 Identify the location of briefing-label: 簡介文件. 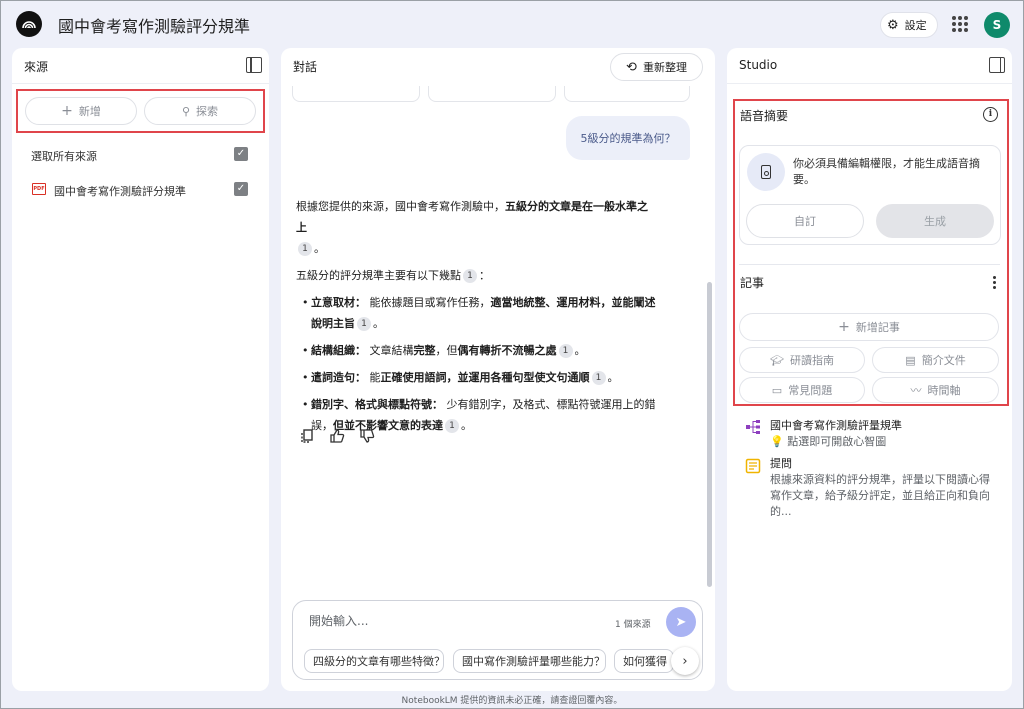
(943, 360).